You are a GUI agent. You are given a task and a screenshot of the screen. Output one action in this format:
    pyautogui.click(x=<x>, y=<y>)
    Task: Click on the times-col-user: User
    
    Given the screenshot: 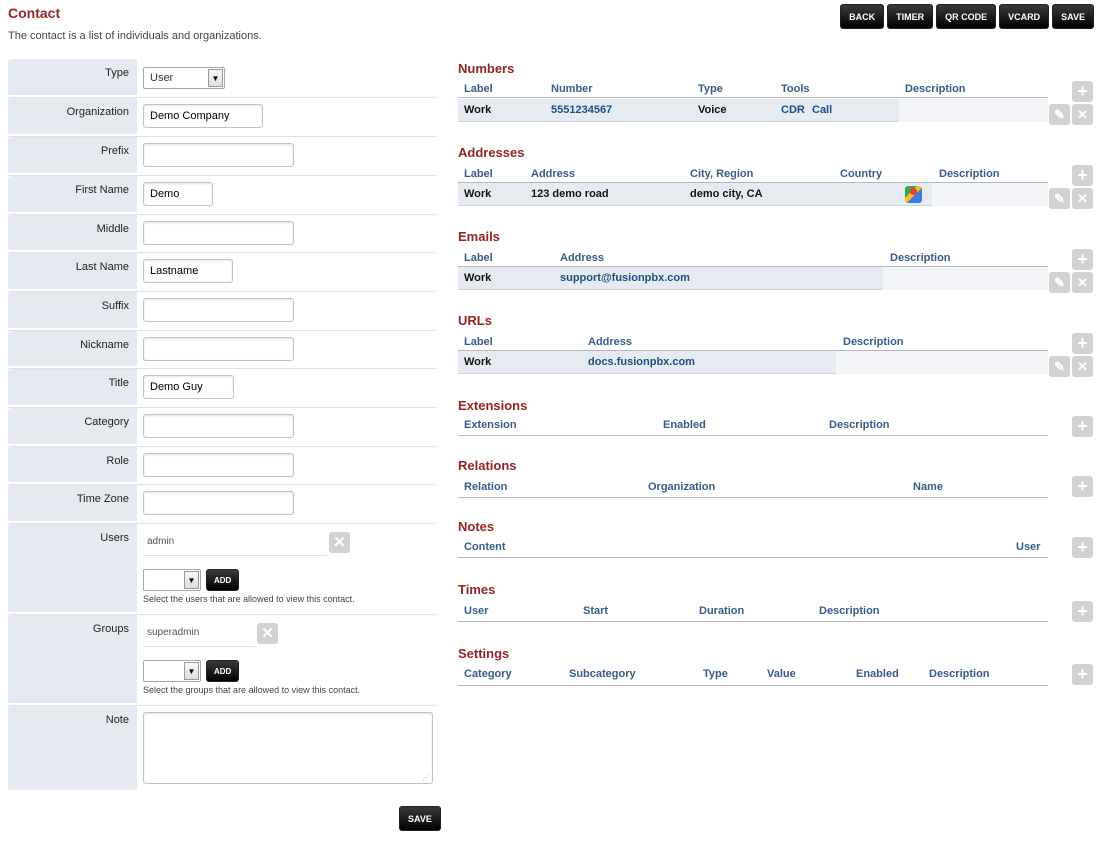 What is the action you would take?
    pyautogui.click(x=476, y=611)
    